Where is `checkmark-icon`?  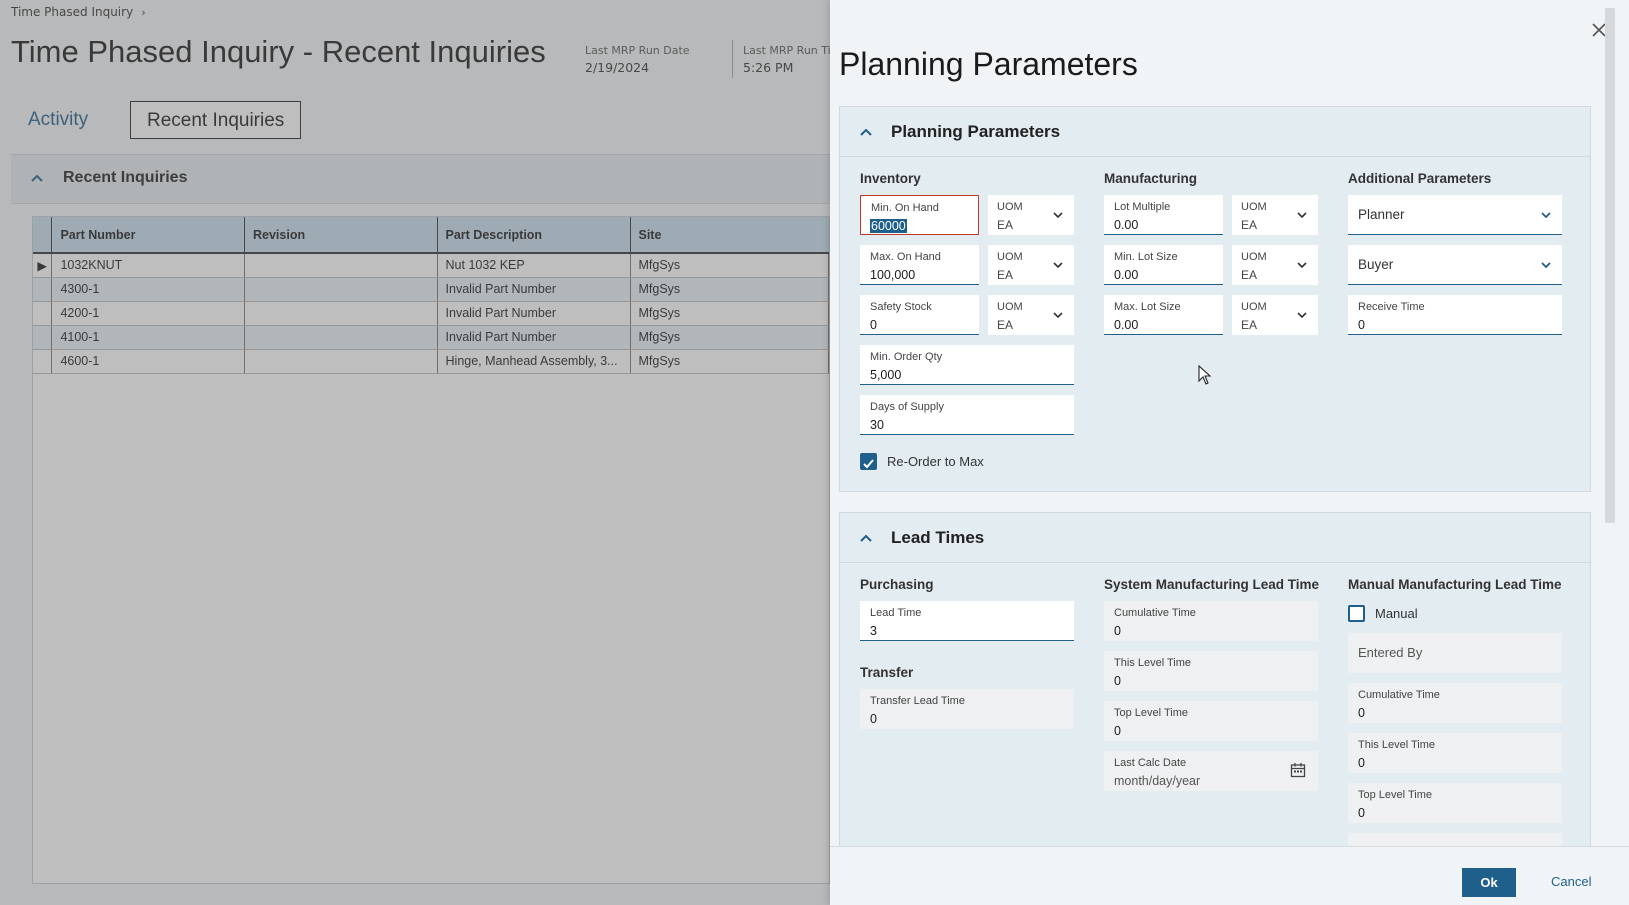
checkmark-icon is located at coordinates (868, 464).